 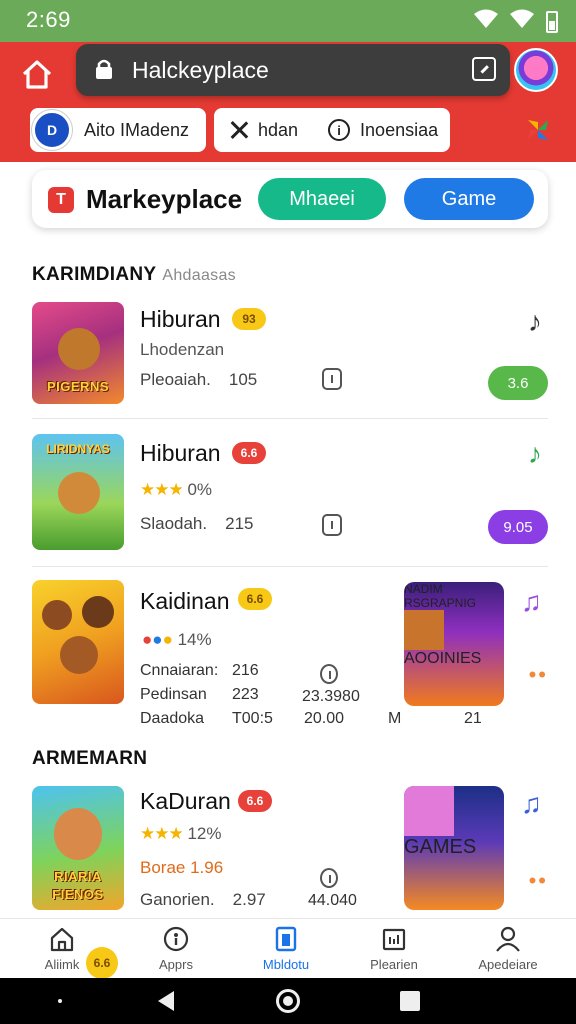 I want to click on item-action-button: 9.05, so click(x=518, y=527).